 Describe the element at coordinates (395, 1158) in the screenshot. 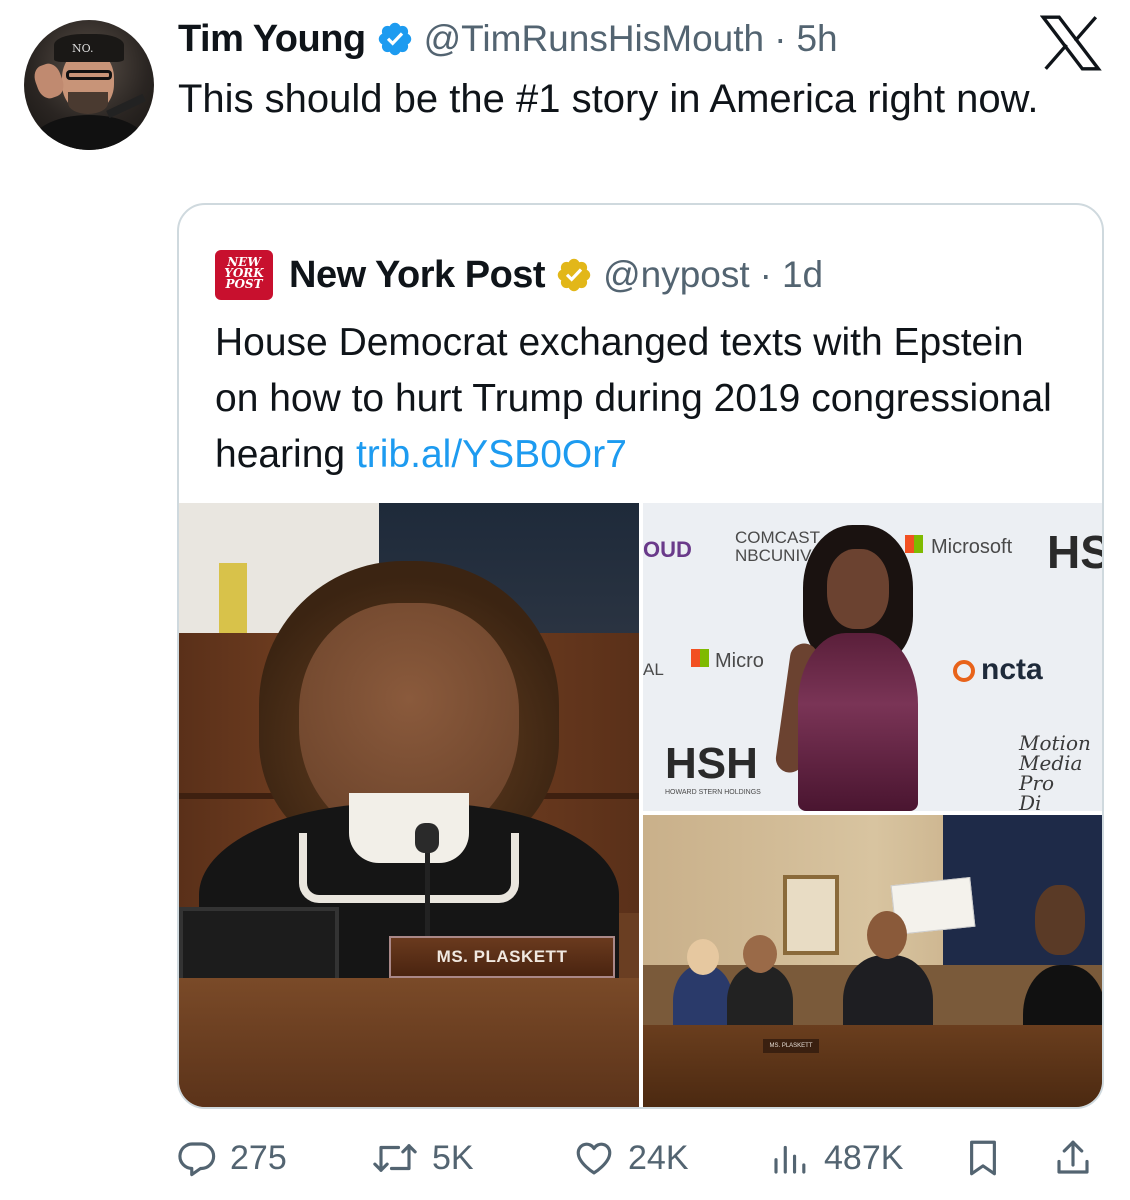

I see `repost-icon` at that location.